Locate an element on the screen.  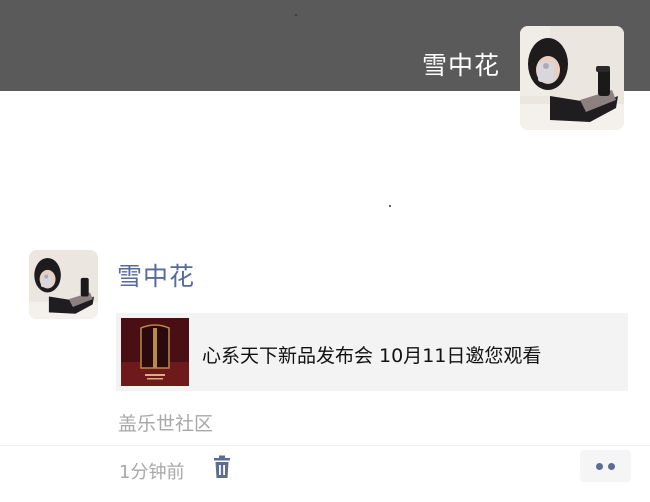
link-title: 心系天下新品发布会 10月11日邀您观看 is located at coordinates (372, 356).